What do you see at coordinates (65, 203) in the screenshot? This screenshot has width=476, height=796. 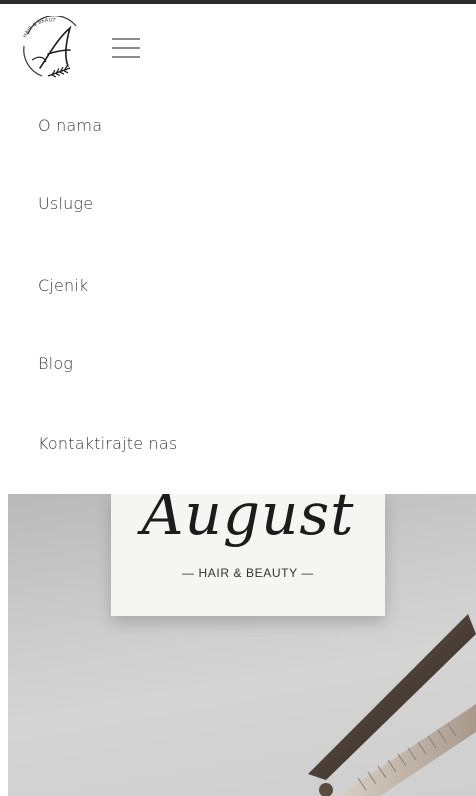 I see `nav-item-usluge: Usluge` at bounding box center [65, 203].